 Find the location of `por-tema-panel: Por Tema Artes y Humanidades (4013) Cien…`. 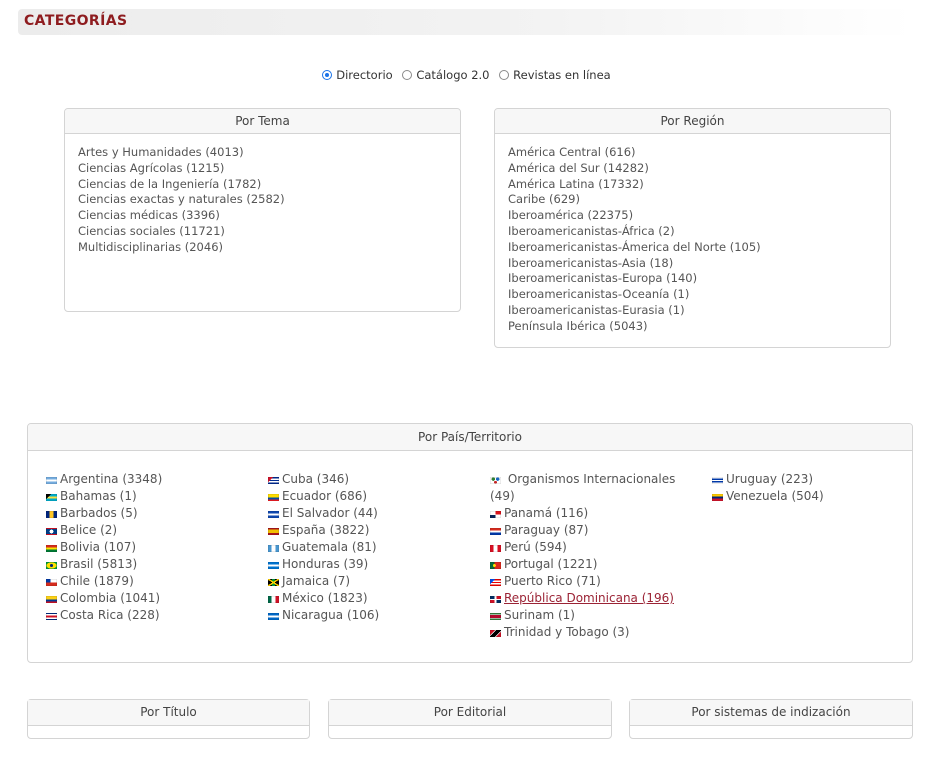

por-tema-panel: Por Tema Artes y Humanidades (4013) Cien… is located at coordinates (262, 210).